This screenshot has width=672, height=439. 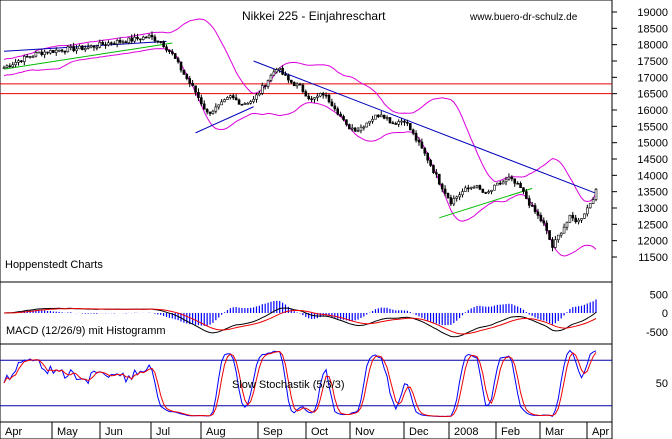 I want to click on macd-label: MACD (12/26/9) mit Histogramm, so click(x=86, y=331).